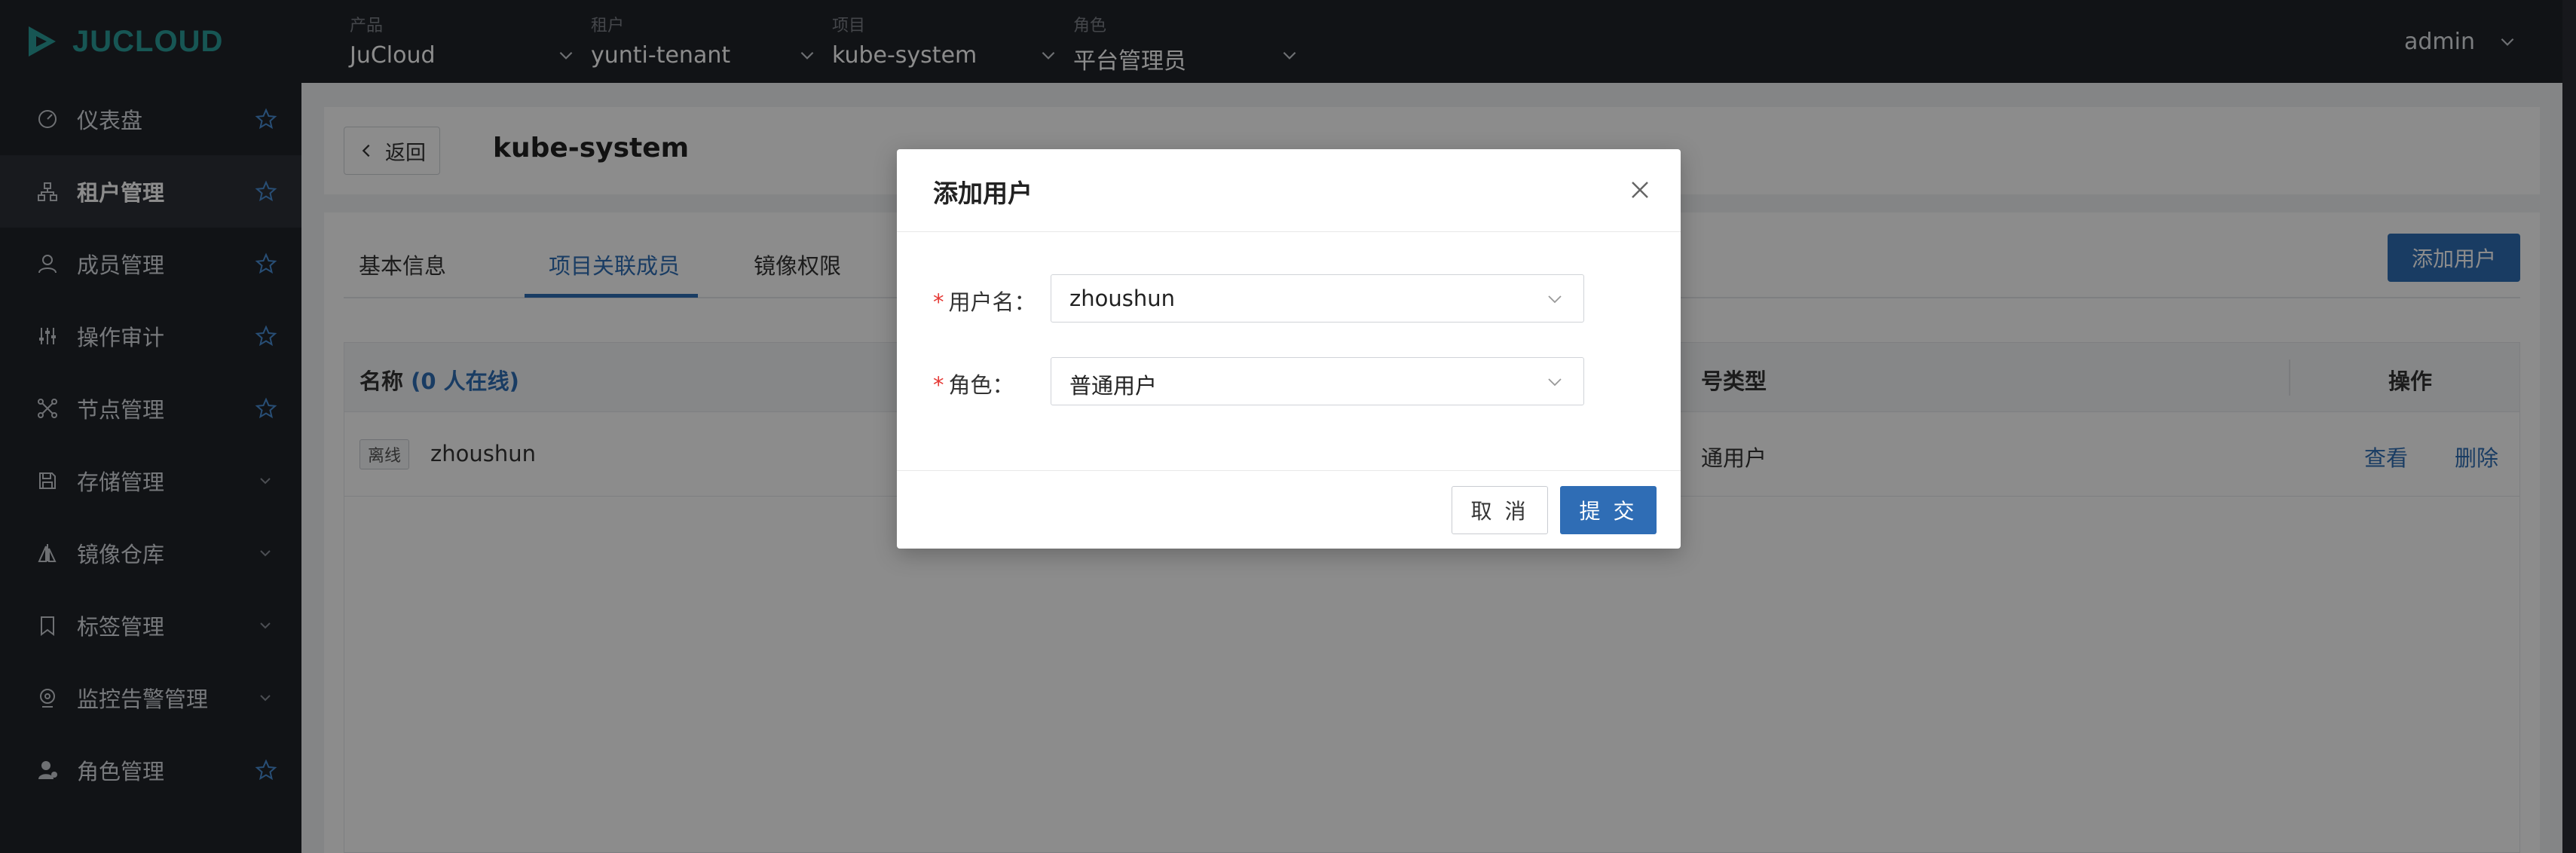 This screenshot has height=853, width=2576. I want to click on role-label: * 角色：, so click(974, 383).